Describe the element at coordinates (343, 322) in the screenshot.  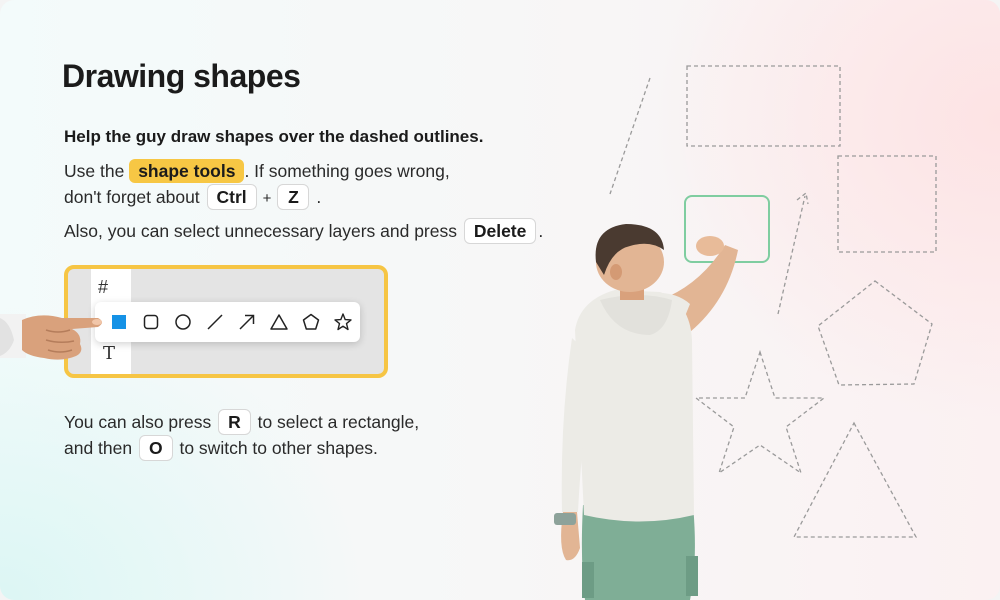
I see `star-tool-icon` at that location.